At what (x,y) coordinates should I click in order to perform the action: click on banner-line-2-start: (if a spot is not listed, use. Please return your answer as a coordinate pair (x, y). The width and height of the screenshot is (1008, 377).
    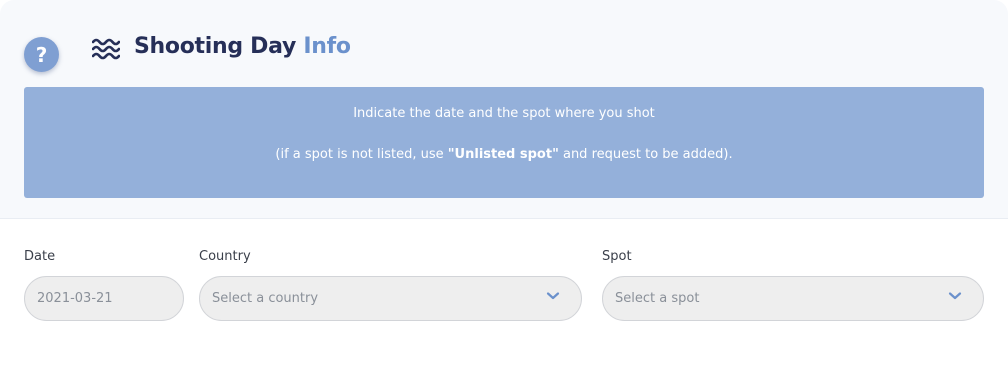
    Looking at the image, I should click on (361, 154).